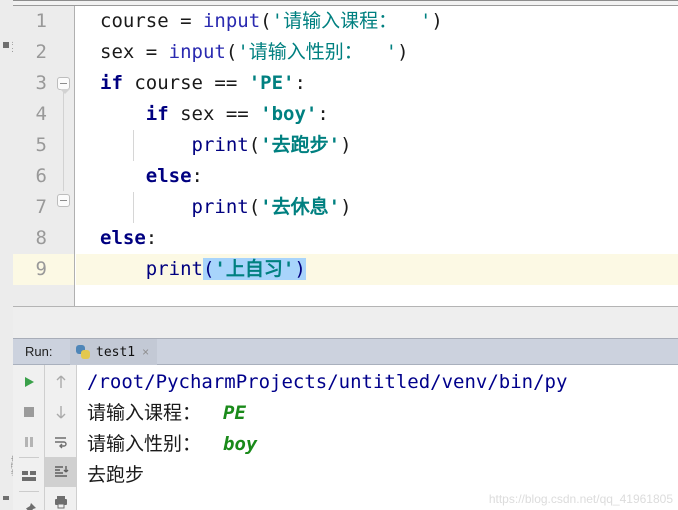 Image resolution: width=678 pixels, height=510 pixels. What do you see at coordinates (41, 83) in the screenshot?
I see `line-number: 3` at bounding box center [41, 83].